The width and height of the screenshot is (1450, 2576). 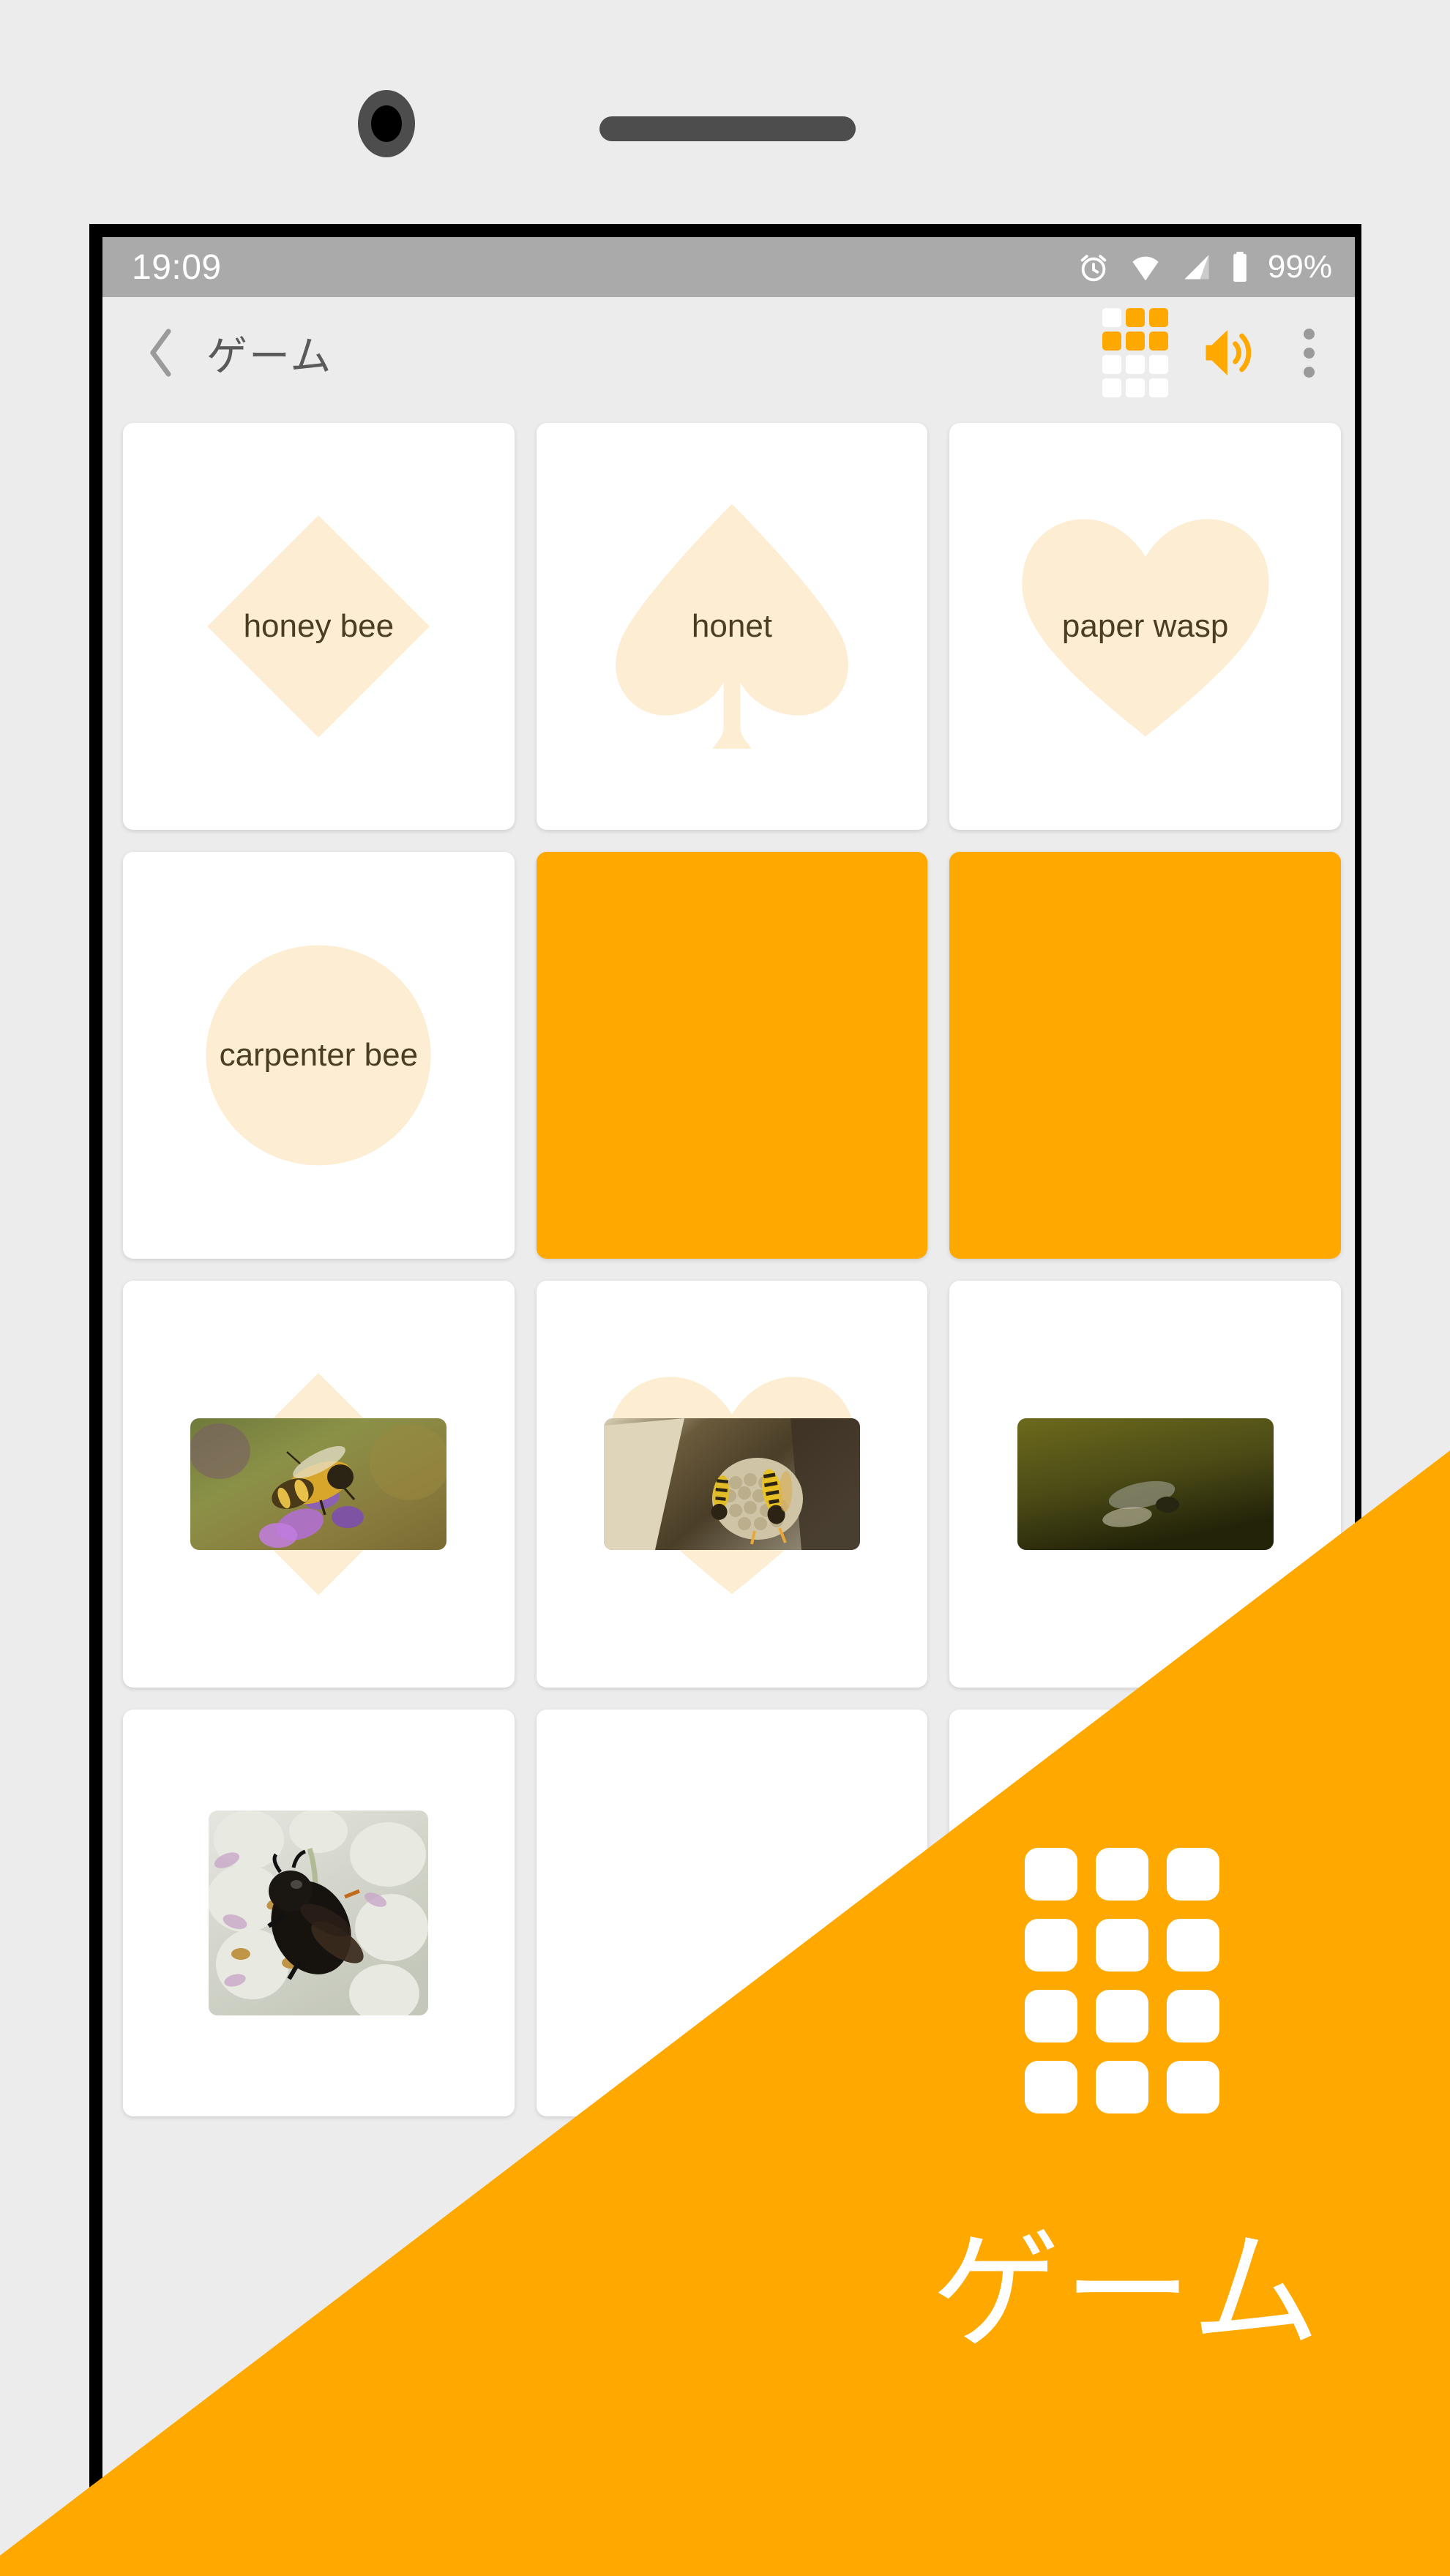 I want to click on battery-icon, so click(x=1240, y=267).